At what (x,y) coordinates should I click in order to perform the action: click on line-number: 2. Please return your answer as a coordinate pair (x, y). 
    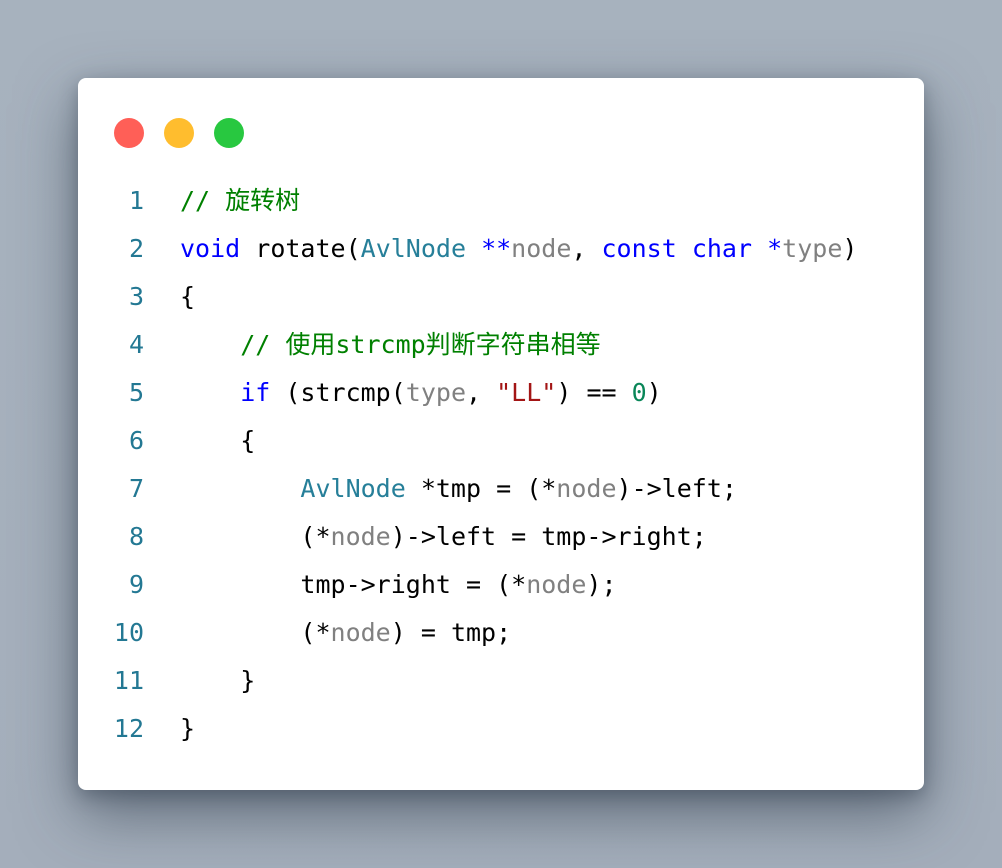
    Looking at the image, I should click on (136, 248).